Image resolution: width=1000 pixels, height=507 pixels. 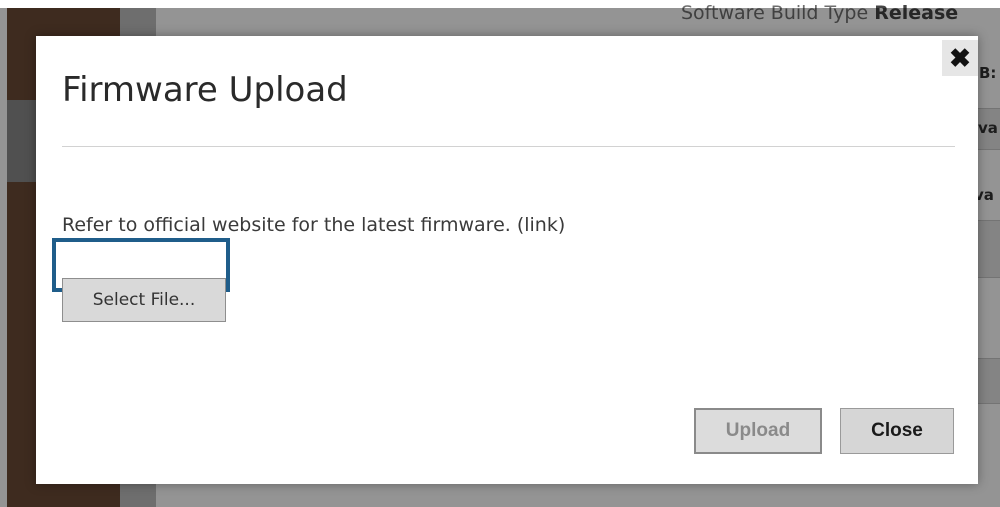 I want to click on close-button: Close, so click(x=897, y=431).